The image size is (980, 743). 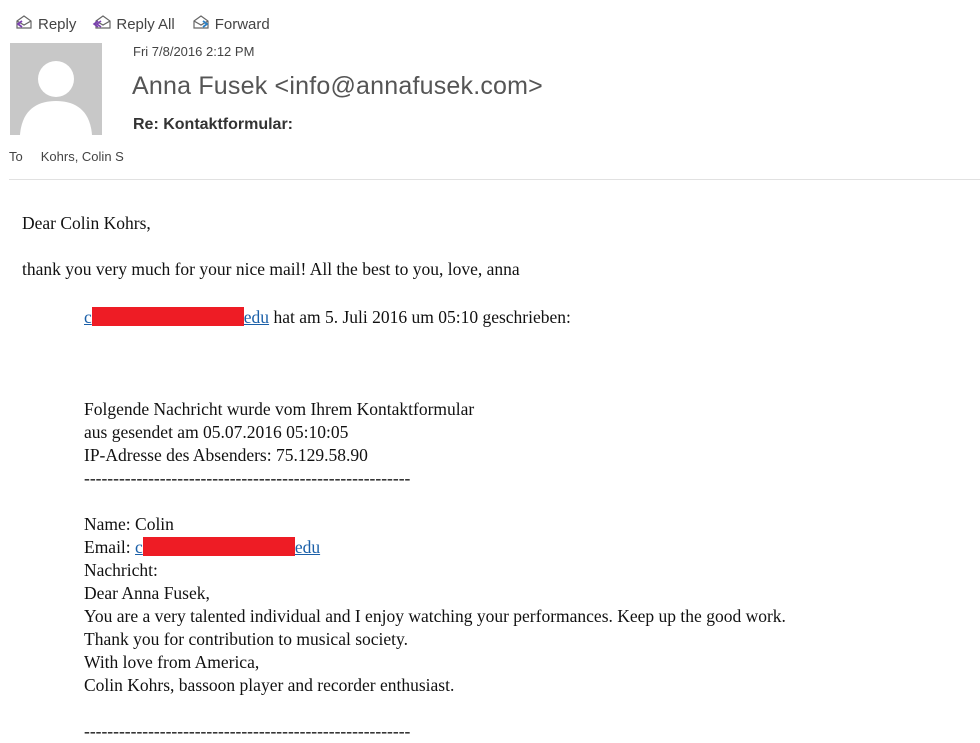 I want to click on message-subject: Re: Kontaktformular:, so click(x=213, y=124).